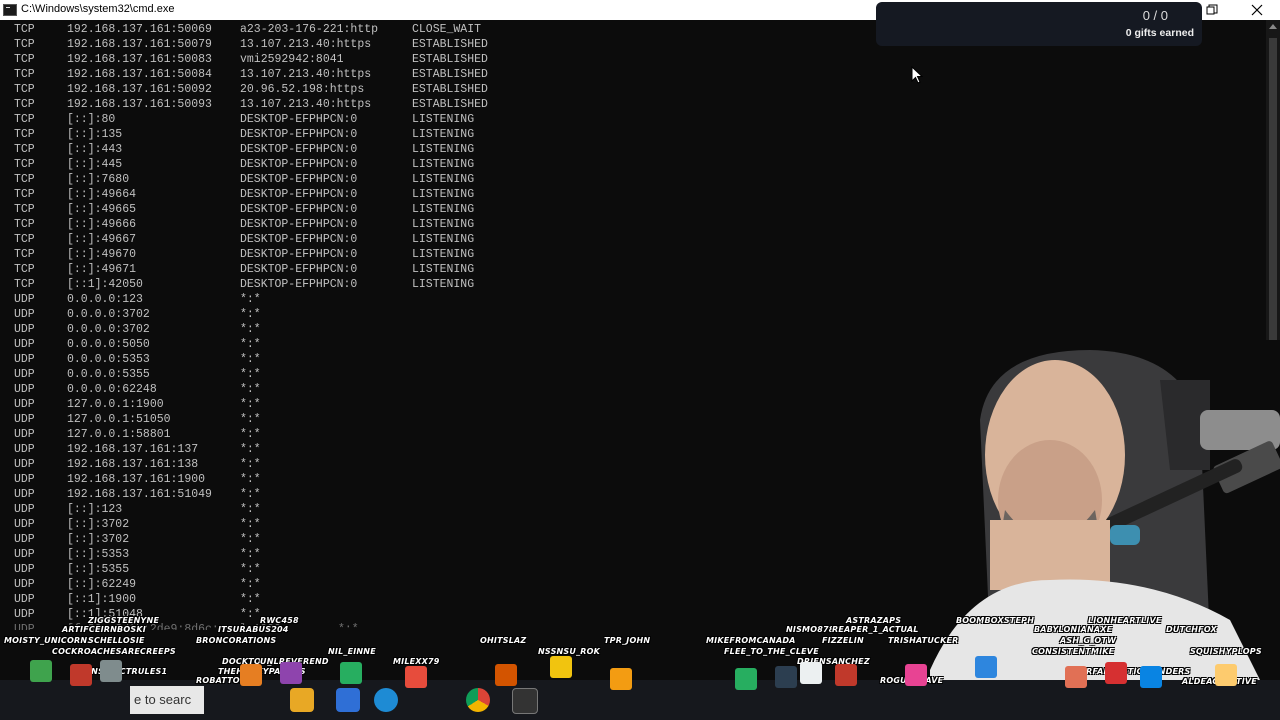 The image size is (1280, 720). I want to click on local-address-cell: 192.168.137.161:50069, so click(139, 29).